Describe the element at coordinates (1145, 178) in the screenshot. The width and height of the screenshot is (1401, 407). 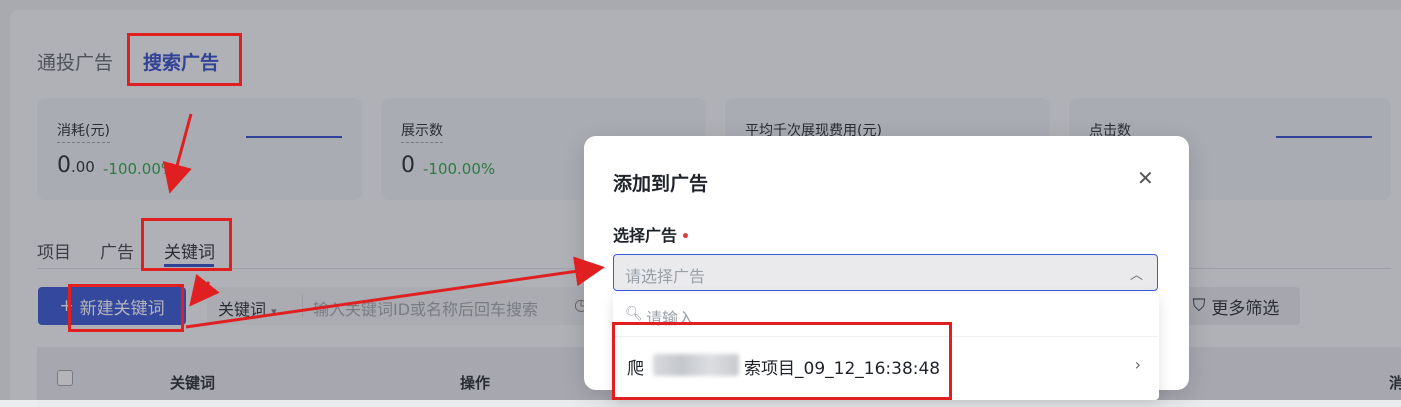
I see `close-icon: ✕` at that location.